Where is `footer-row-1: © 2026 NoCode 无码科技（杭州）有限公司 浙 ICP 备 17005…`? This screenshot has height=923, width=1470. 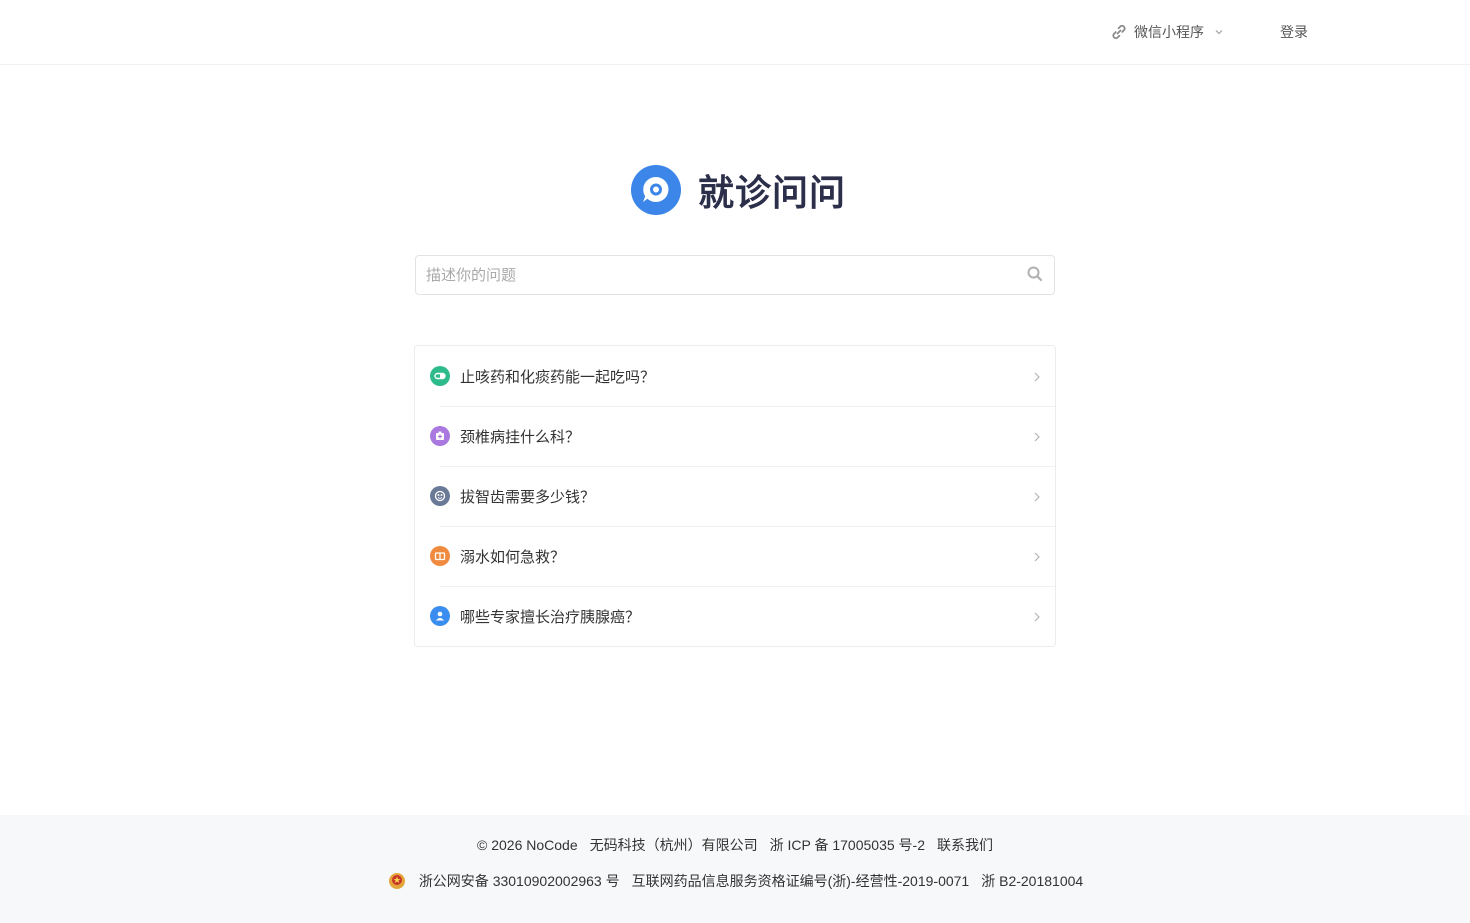 footer-row-1: © 2026 NoCode 无码科技（杭州）有限公司 浙 ICP 备 17005… is located at coordinates (735, 845).